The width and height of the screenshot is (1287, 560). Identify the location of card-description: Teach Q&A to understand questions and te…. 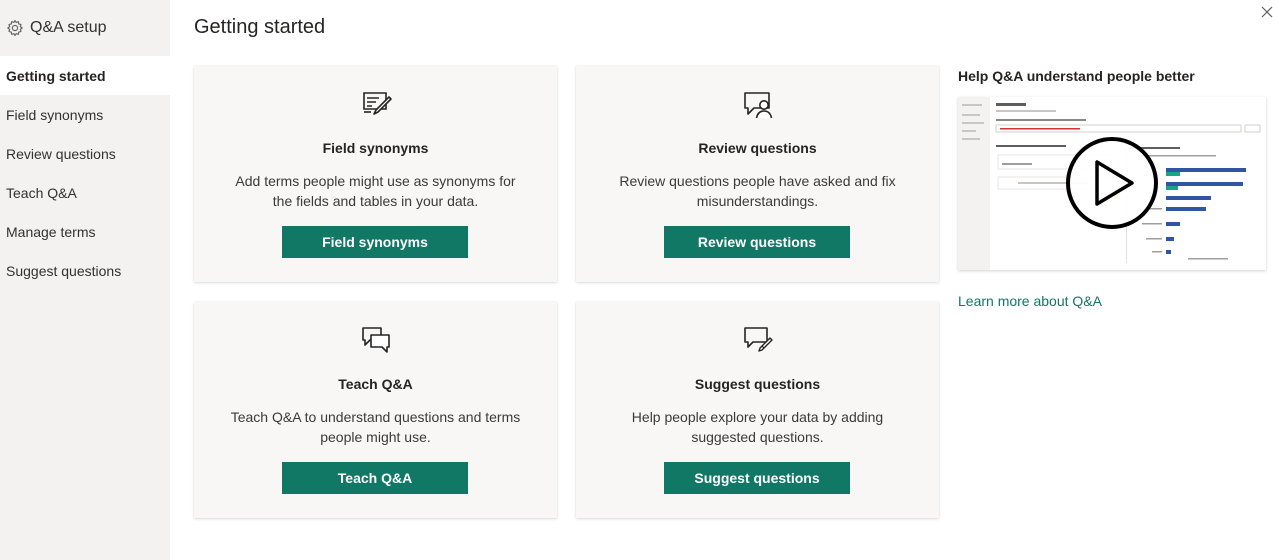
(375, 427).